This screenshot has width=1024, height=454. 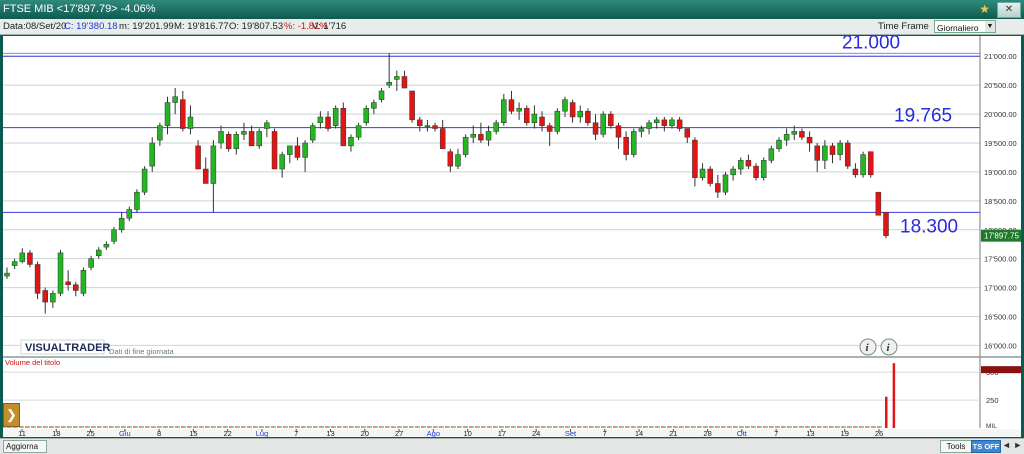 I want to click on scroll-arrows-icon: ◄ ►, so click(x=1012, y=445).